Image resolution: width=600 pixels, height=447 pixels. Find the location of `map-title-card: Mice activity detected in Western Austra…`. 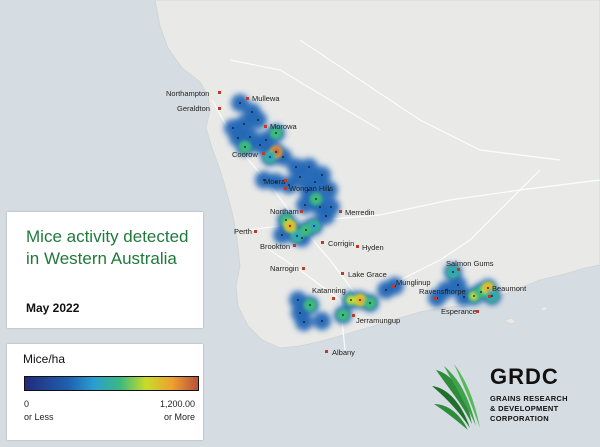

map-title-card: Mice activity detected in Western Austra… is located at coordinates (105, 270).